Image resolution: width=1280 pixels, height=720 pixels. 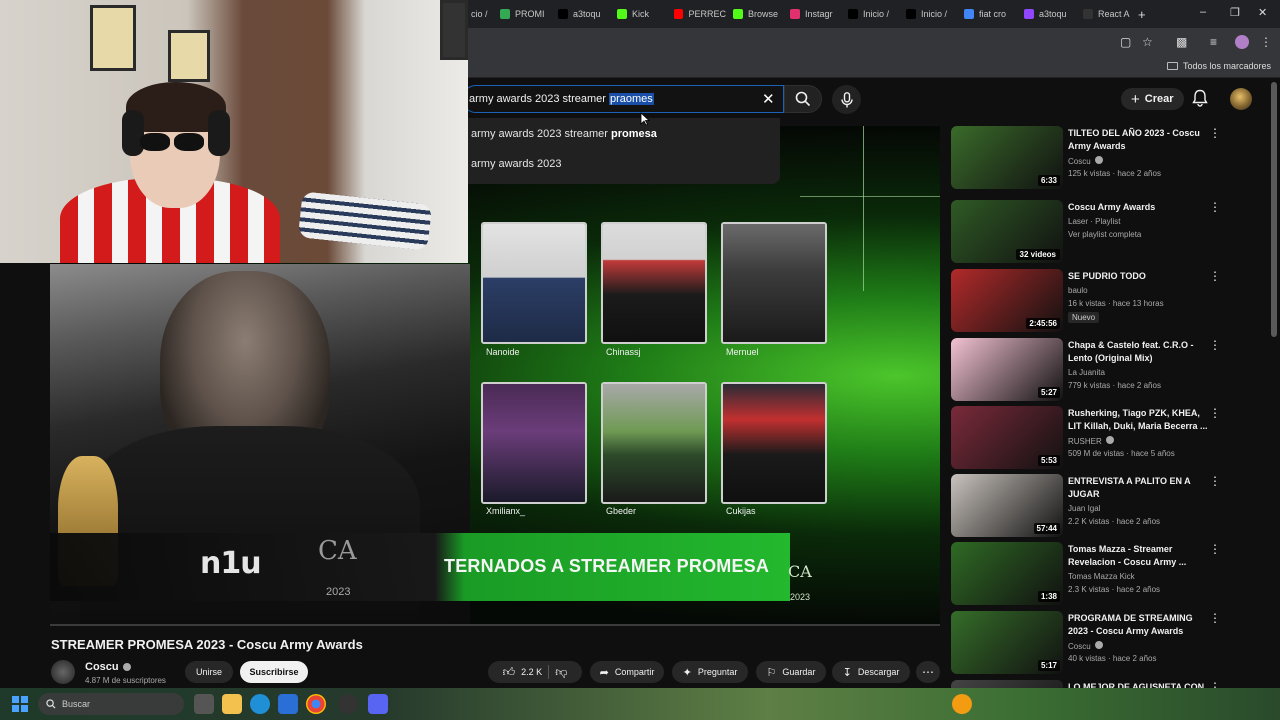 I want to click on share-button: ➦ Compartir, so click(x=627, y=672).